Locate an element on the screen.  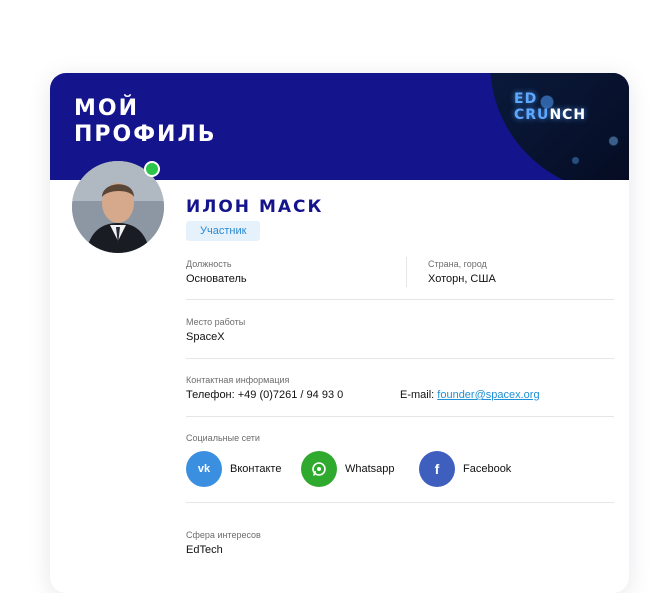
social-link-whatsapp: Whatsapp is located at coordinates (348, 469).